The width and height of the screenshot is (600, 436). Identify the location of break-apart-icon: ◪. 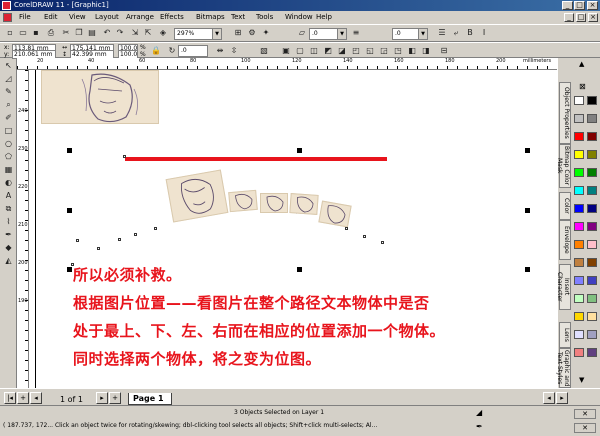
(342, 51).